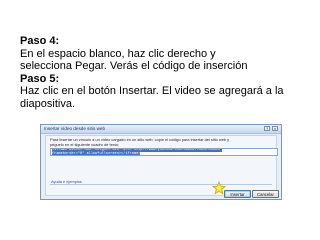  Describe the element at coordinates (48, 103) in the screenshot. I see `step-5-line-2: diapositiva.` at that location.